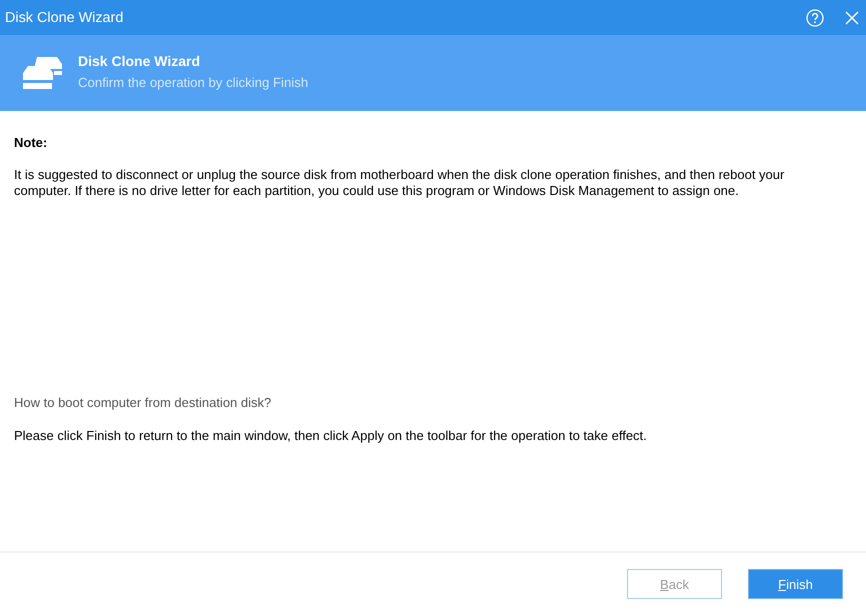 The image size is (866, 613). What do you see at coordinates (140, 61) in the screenshot?
I see `wizard-heading: Disk Clone Wizard` at bounding box center [140, 61].